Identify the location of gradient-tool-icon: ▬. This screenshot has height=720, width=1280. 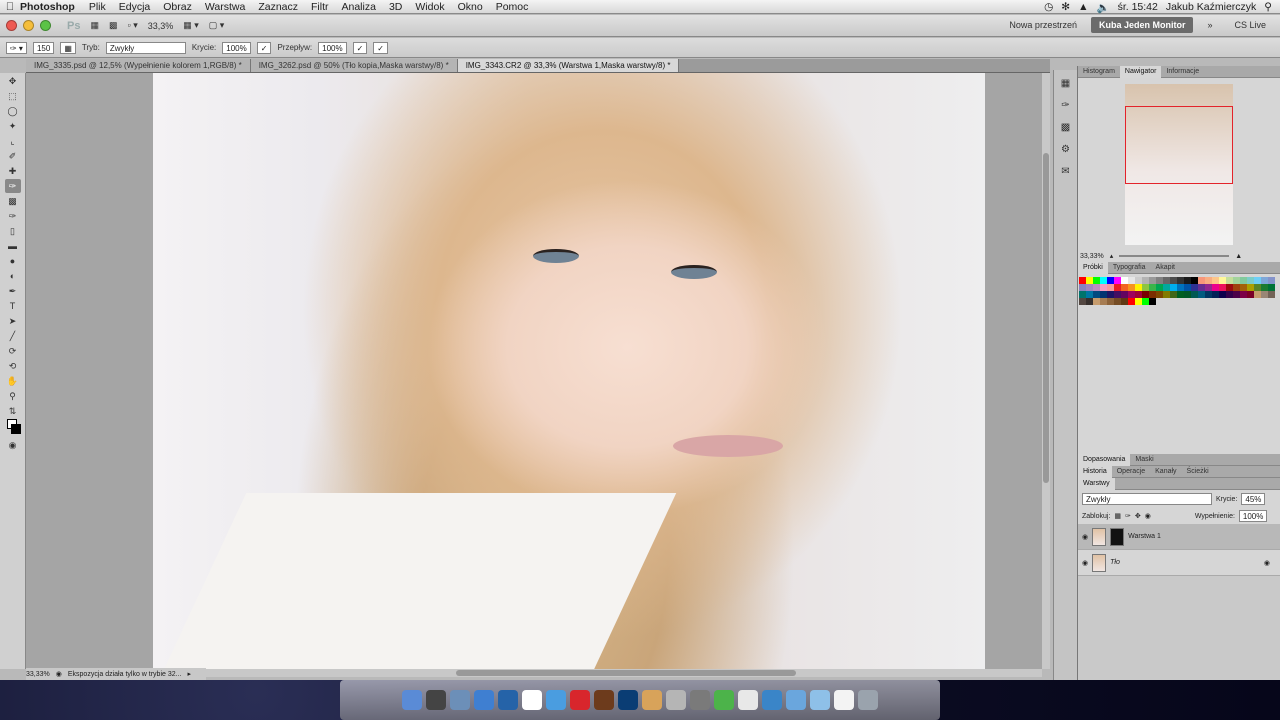
(13, 246).